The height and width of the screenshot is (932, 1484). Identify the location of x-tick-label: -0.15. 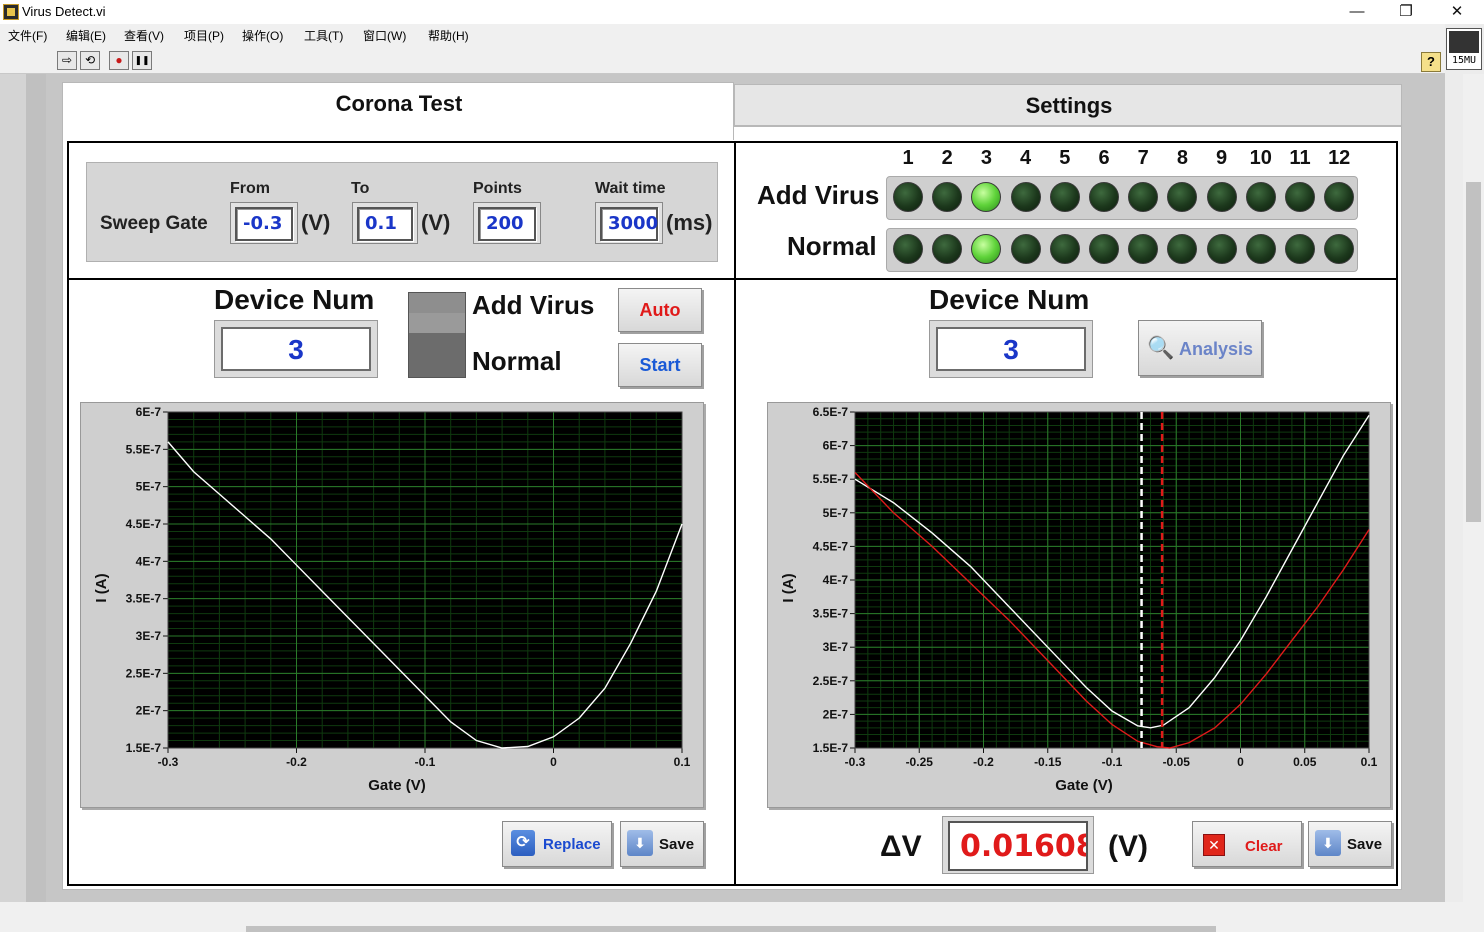
(1048, 762).